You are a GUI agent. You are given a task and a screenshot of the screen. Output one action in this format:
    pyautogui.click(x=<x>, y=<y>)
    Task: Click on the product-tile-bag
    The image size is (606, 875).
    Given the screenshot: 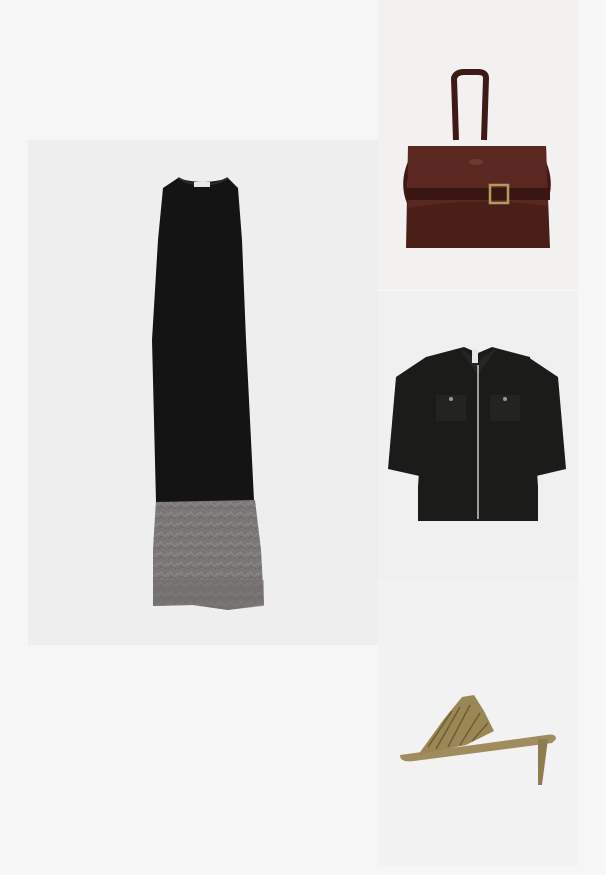 What is the action you would take?
    pyautogui.click(x=478, y=144)
    